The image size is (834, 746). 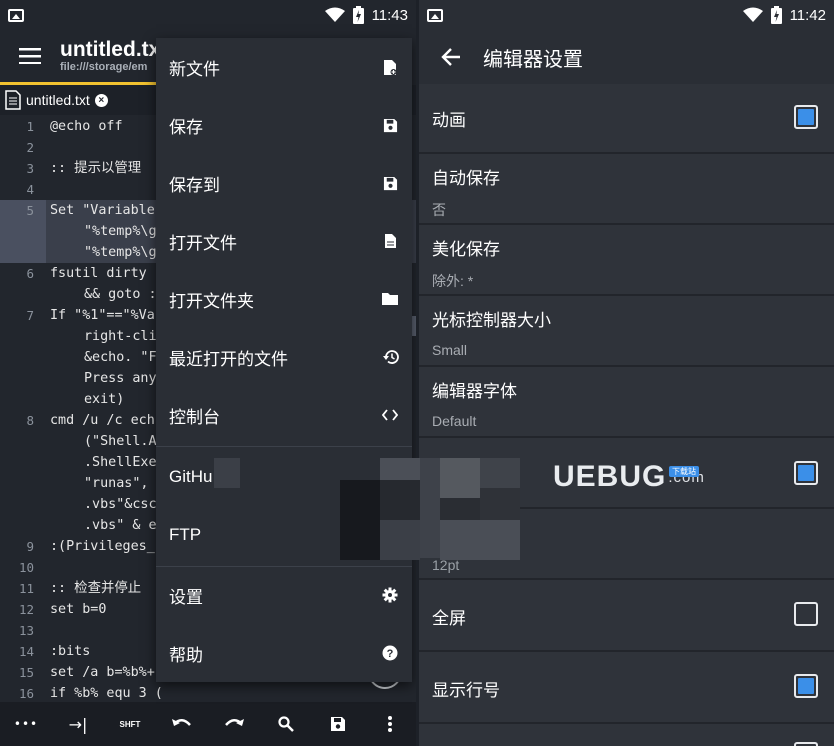 I want to click on back-button, so click(x=451, y=57).